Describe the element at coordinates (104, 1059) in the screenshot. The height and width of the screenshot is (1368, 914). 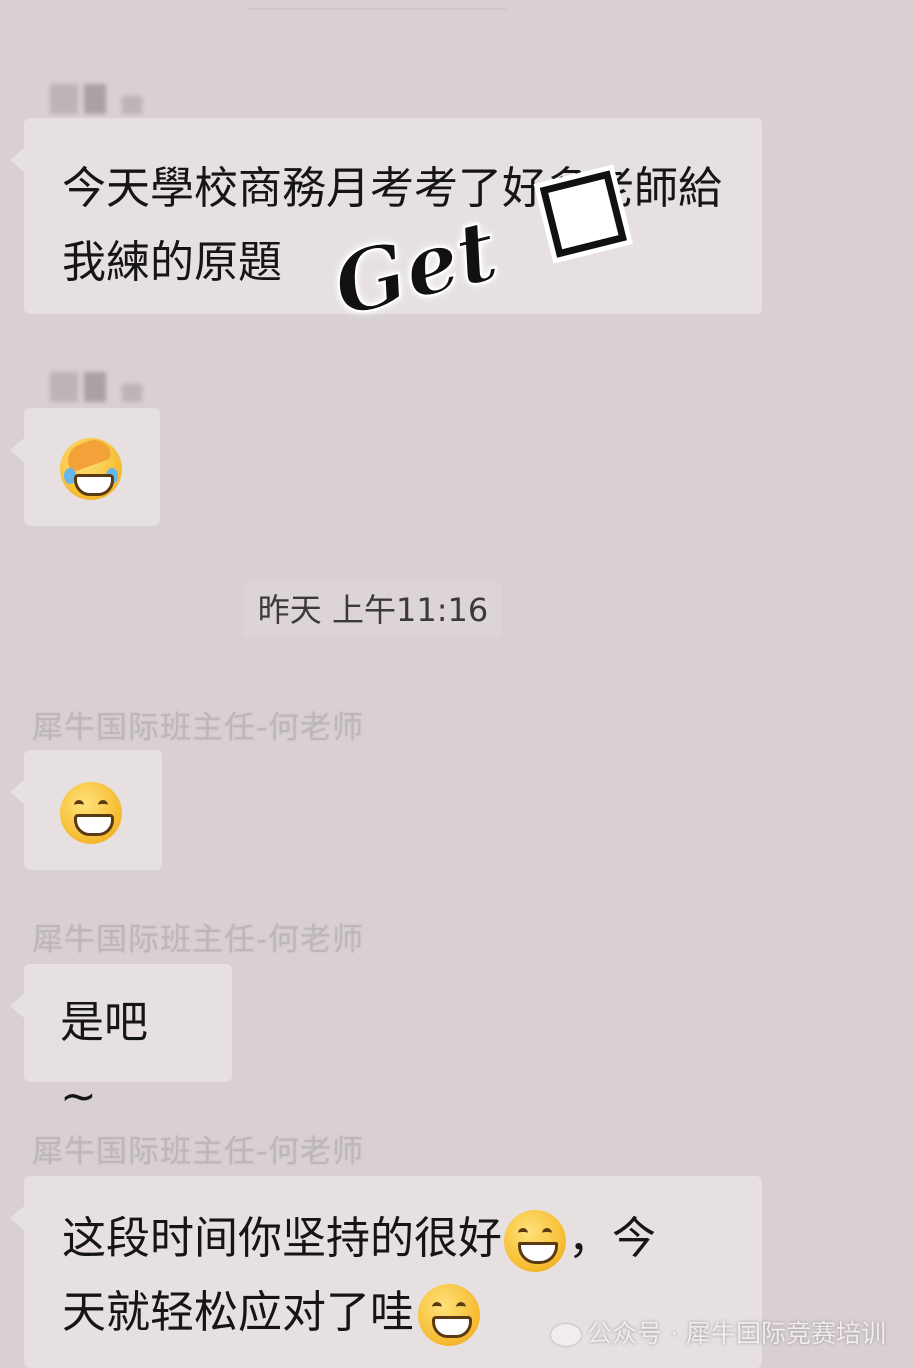
I see `message-text: 是吧 ~` at that location.